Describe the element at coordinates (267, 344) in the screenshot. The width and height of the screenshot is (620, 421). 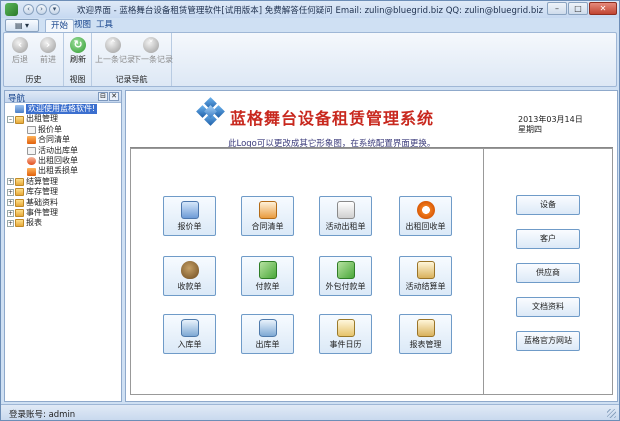
I see `shortcut-label: 出库单` at that location.